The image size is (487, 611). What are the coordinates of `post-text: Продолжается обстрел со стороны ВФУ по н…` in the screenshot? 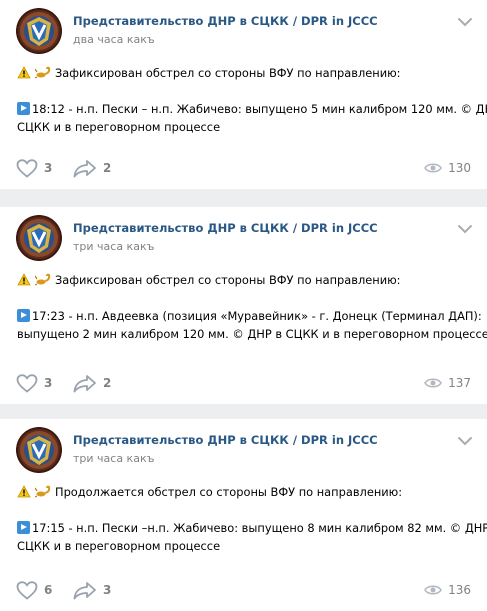 It's located at (252, 519).